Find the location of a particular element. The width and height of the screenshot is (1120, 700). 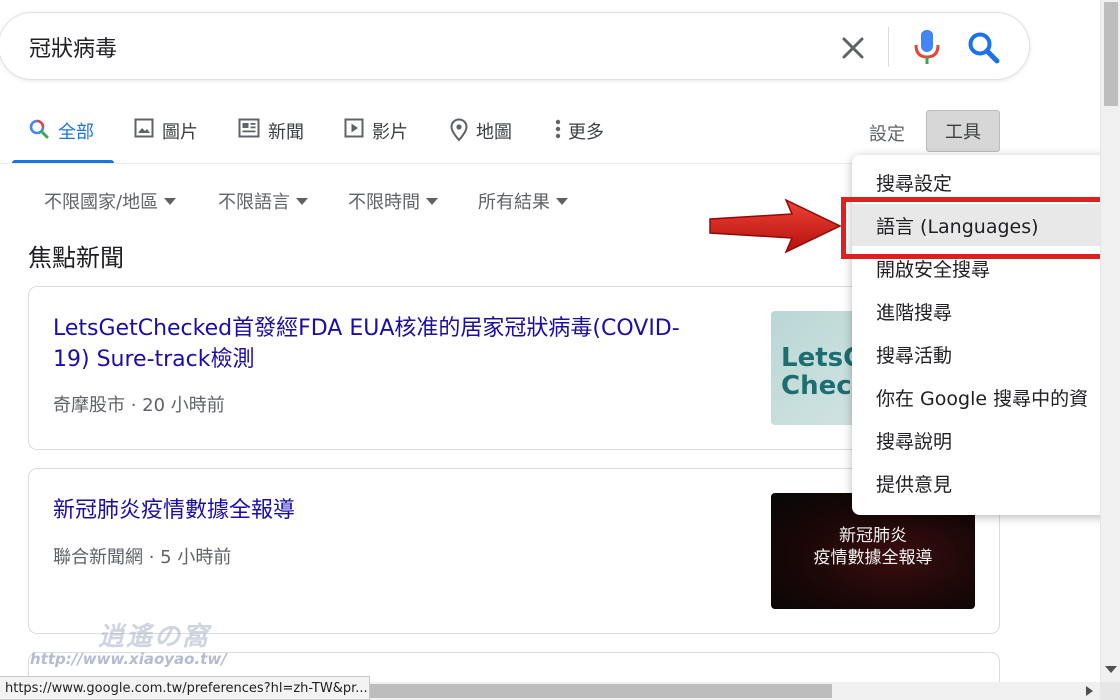

tab-more-label: 更多 is located at coordinates (586, 132).